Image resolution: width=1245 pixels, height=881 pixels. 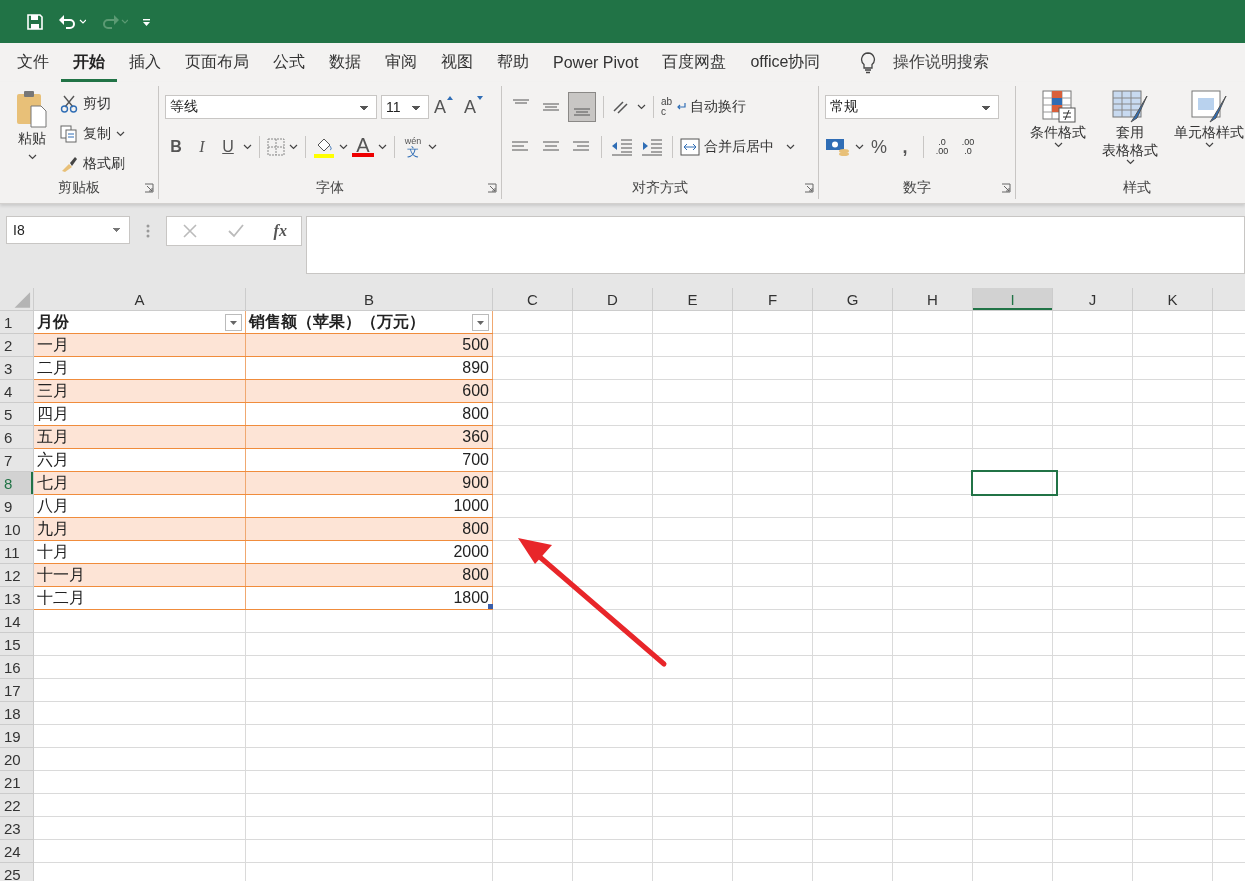 What do you see at coordinates (89, 62) in the screenshot?
I see `ribbon-tab: 开始` at bounding box center [89, 62].